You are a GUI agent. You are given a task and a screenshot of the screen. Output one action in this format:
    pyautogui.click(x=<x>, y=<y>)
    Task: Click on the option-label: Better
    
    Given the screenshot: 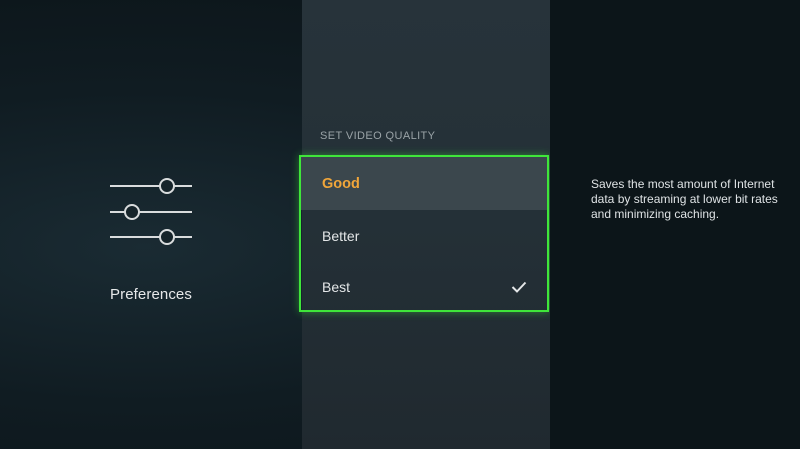 What is the action you would take?
    pyautogui.click(x=341, y=235)
    